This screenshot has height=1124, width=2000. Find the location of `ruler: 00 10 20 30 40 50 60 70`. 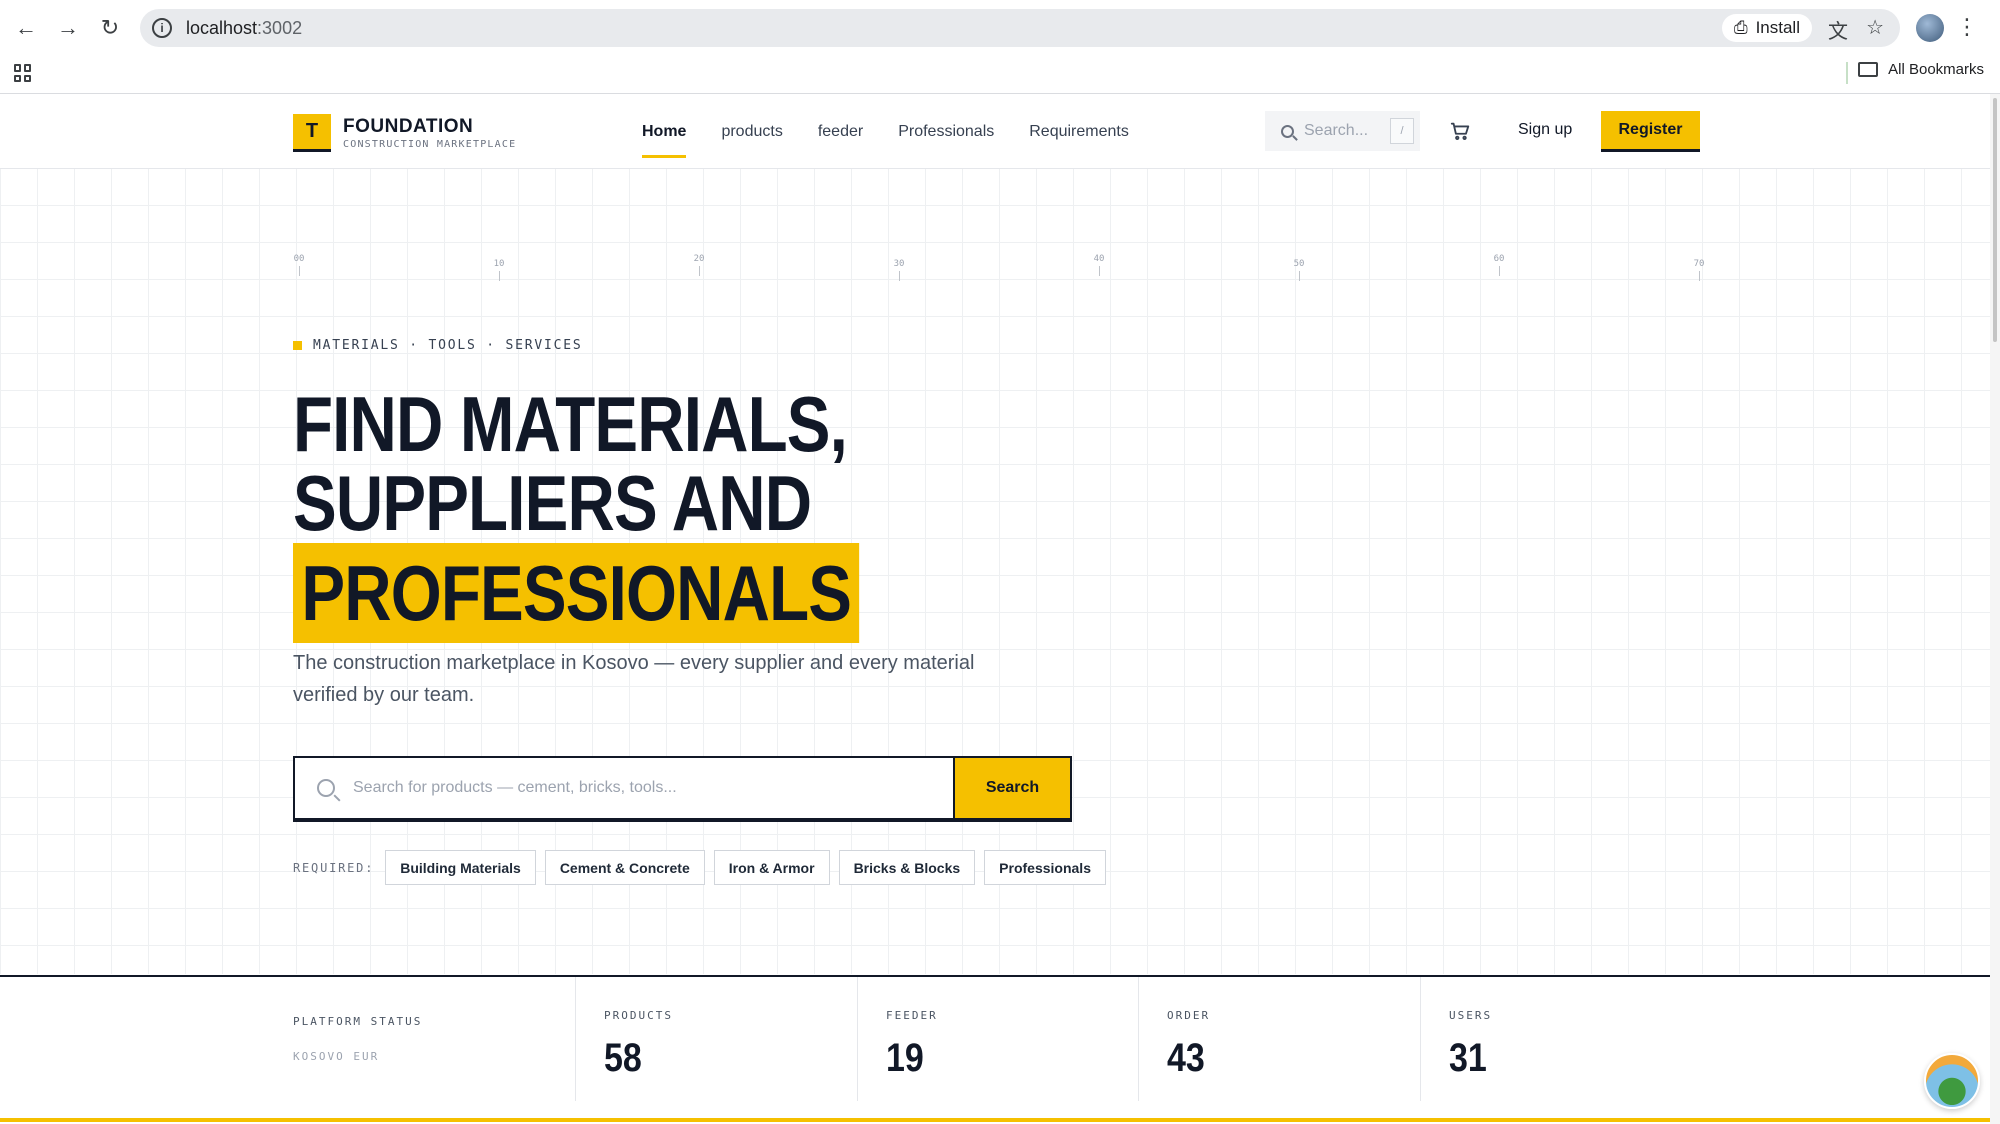

ruler: 00 10 20 30 40 50 60 70 is located at coordinates (1003, 269).